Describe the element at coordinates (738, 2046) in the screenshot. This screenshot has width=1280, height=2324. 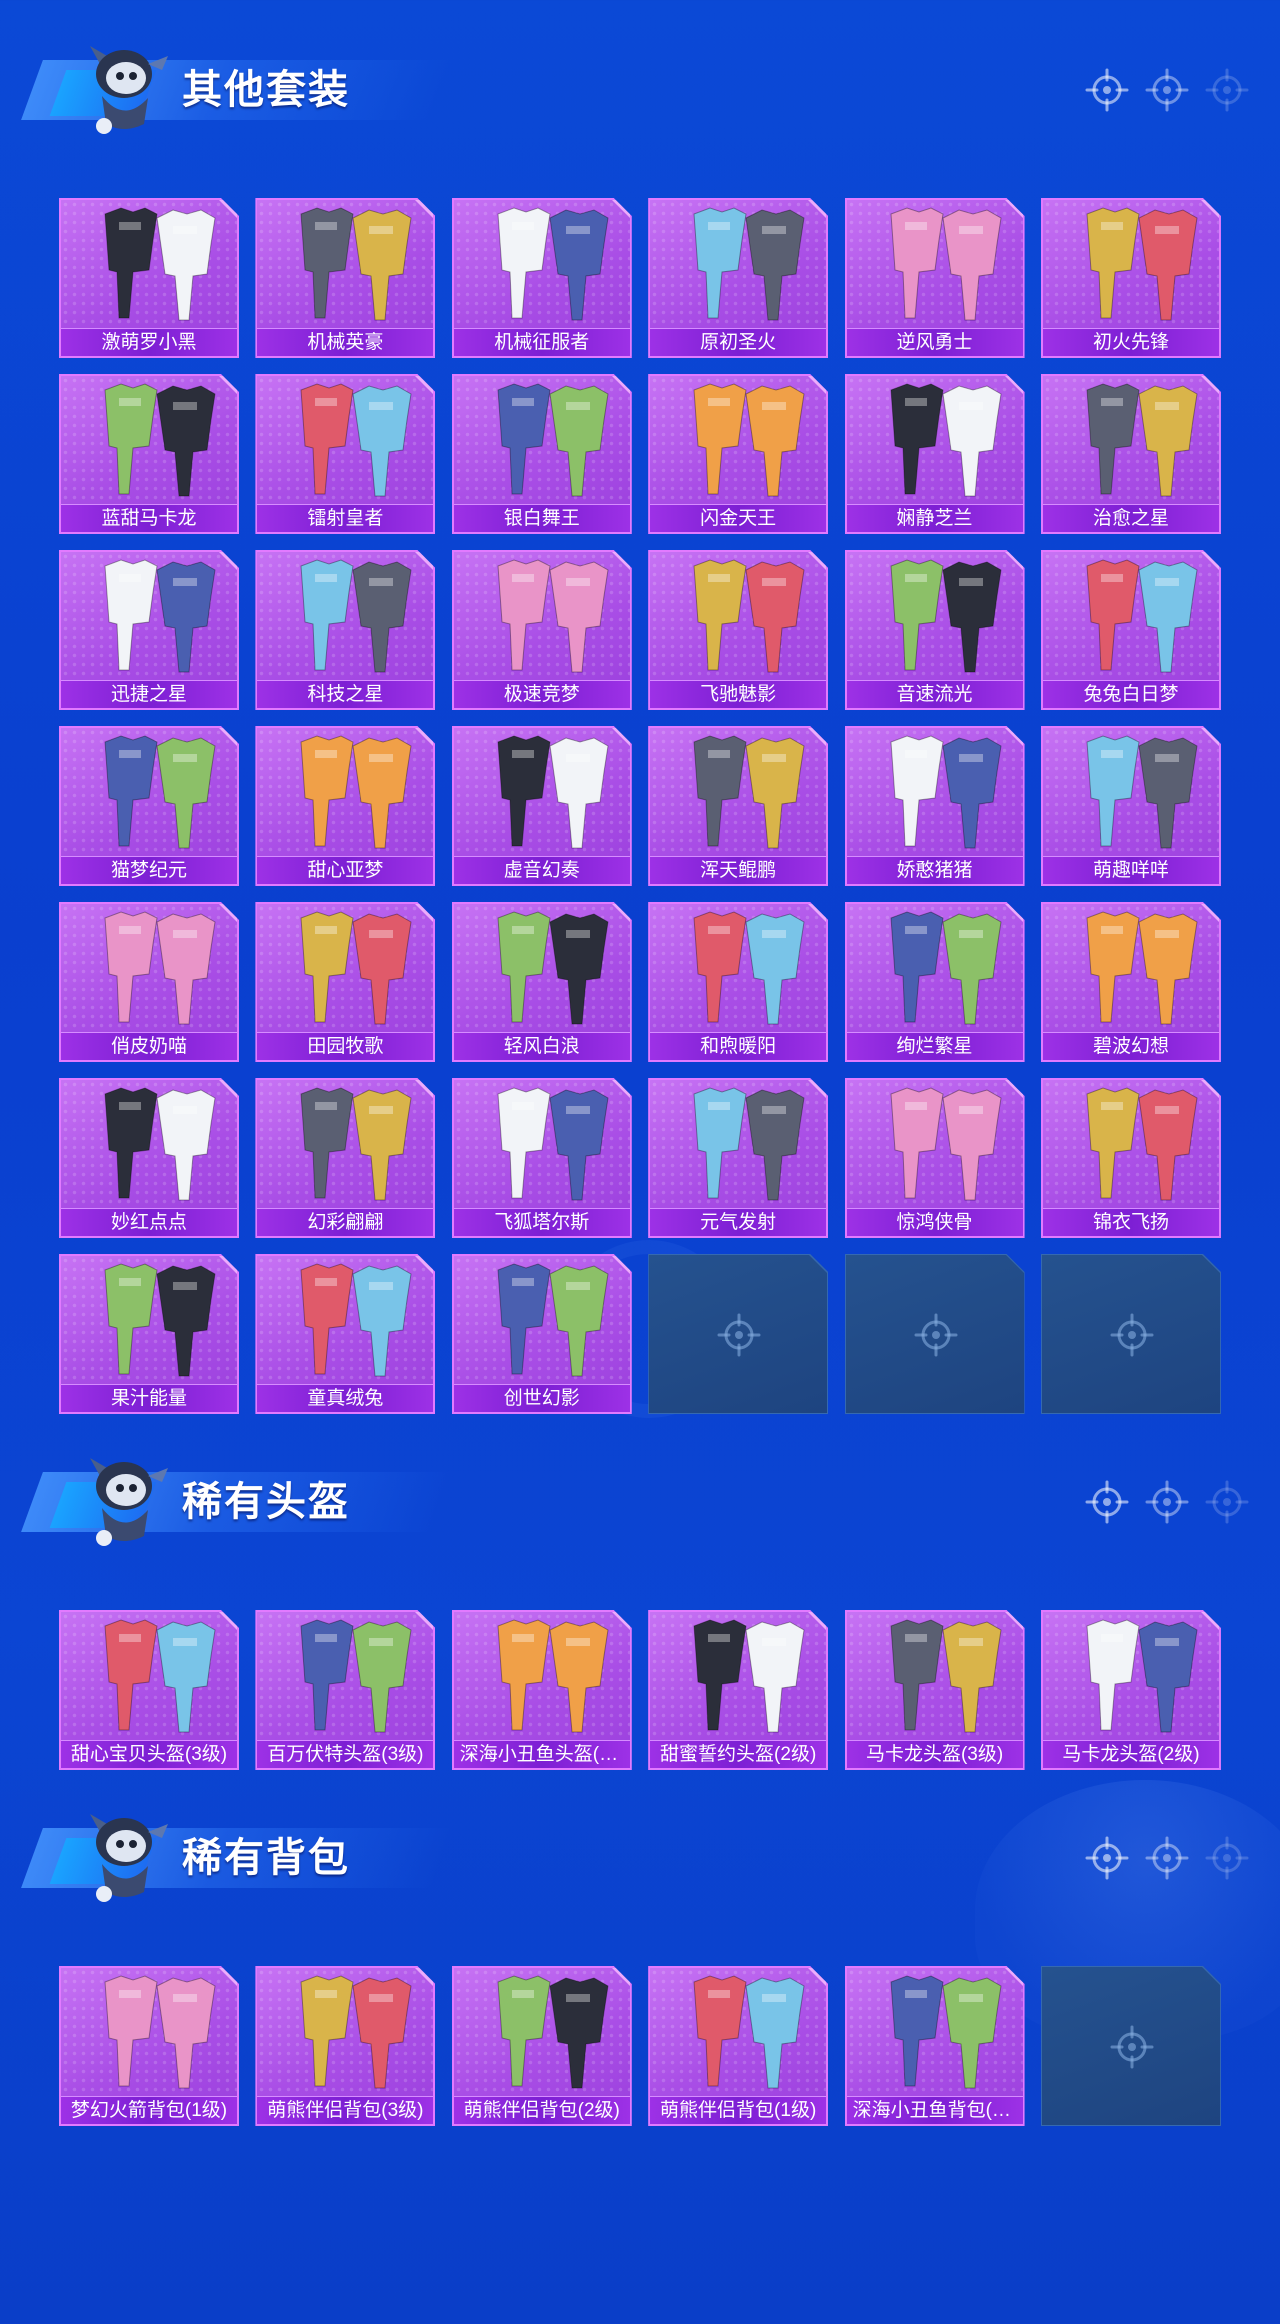
I see `item-card: 萌熊伴侣背包(1级)` at that location.